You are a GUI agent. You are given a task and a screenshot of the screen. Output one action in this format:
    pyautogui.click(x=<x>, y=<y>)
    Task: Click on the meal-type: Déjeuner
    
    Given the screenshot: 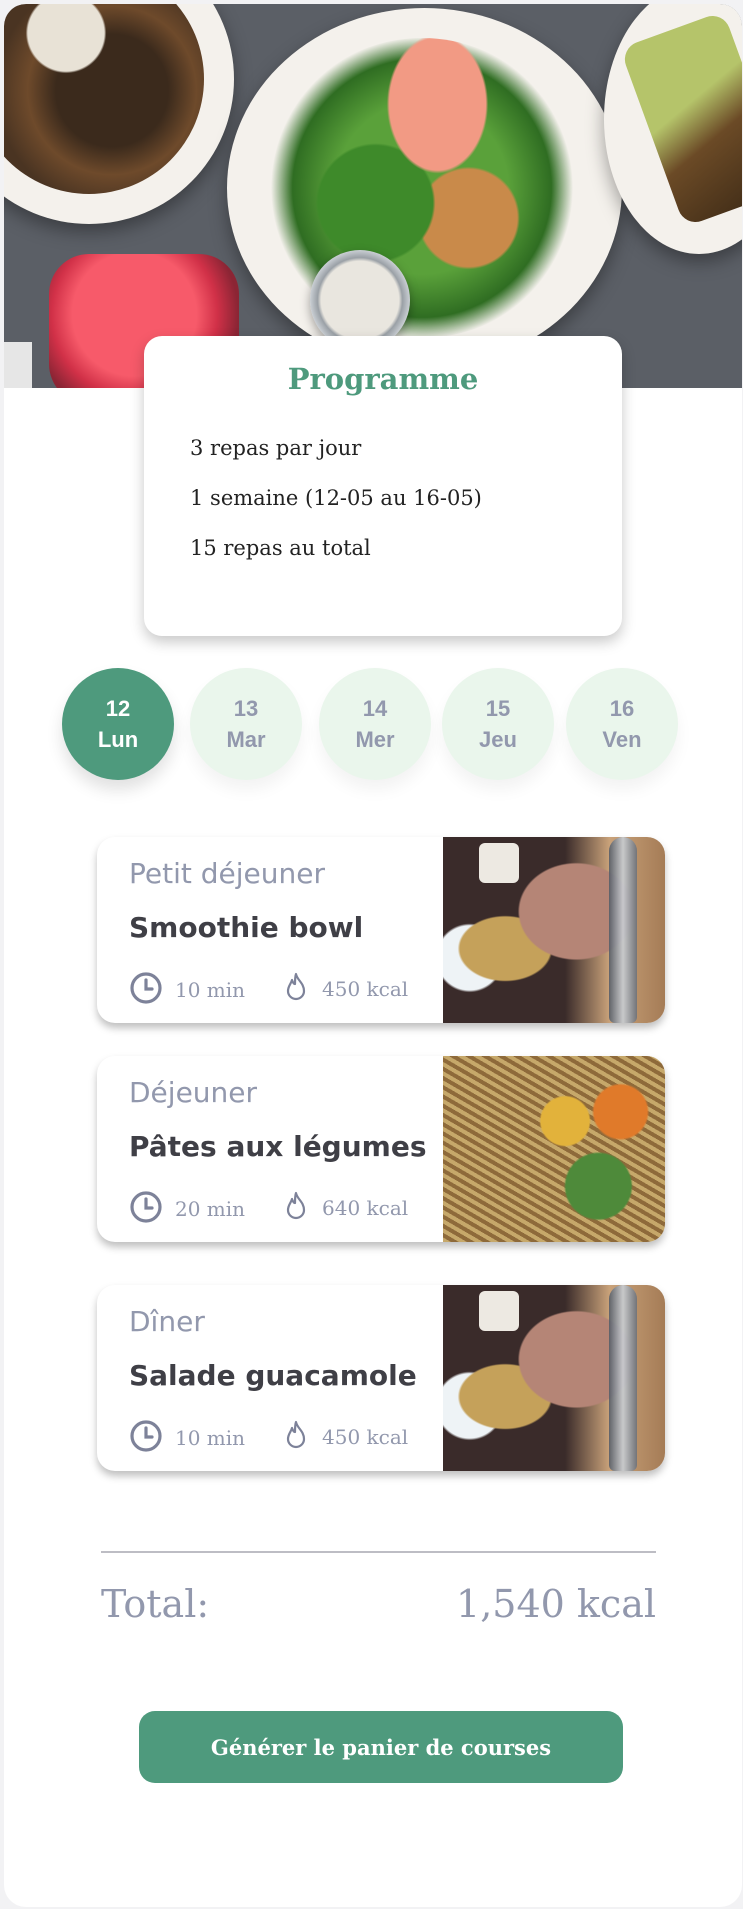 What is the action you would take?
    pyautogui.click(x=193, y=1092)
    